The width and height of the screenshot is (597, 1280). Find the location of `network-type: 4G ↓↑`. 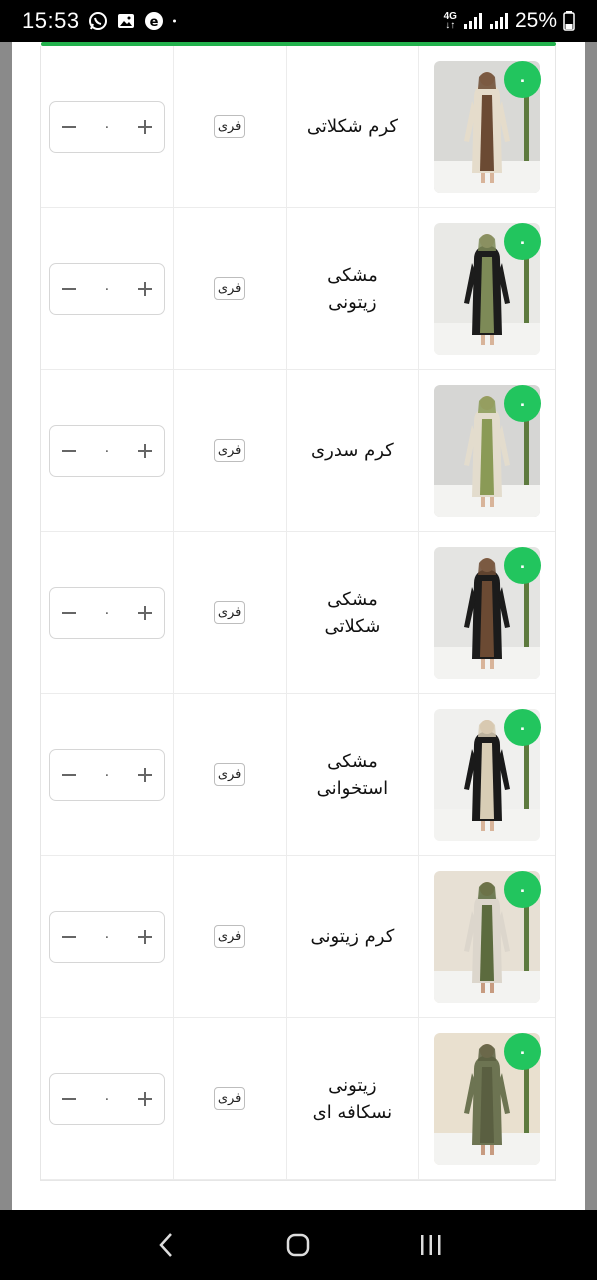

network-type: 4G ↓↑ is located at coordinates (450, 21).